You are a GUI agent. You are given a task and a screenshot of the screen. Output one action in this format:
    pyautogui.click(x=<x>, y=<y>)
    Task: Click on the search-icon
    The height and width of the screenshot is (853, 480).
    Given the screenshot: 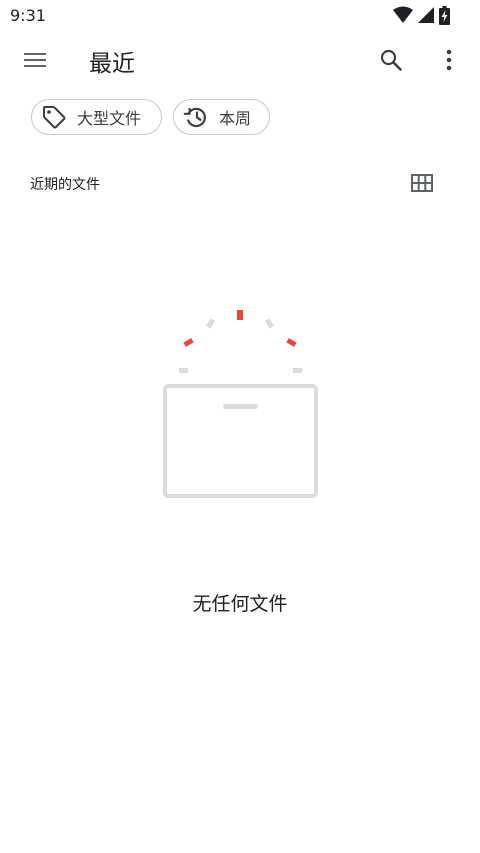 What is the action you would take?
    pyautogui.click(x=391, y=60)
    